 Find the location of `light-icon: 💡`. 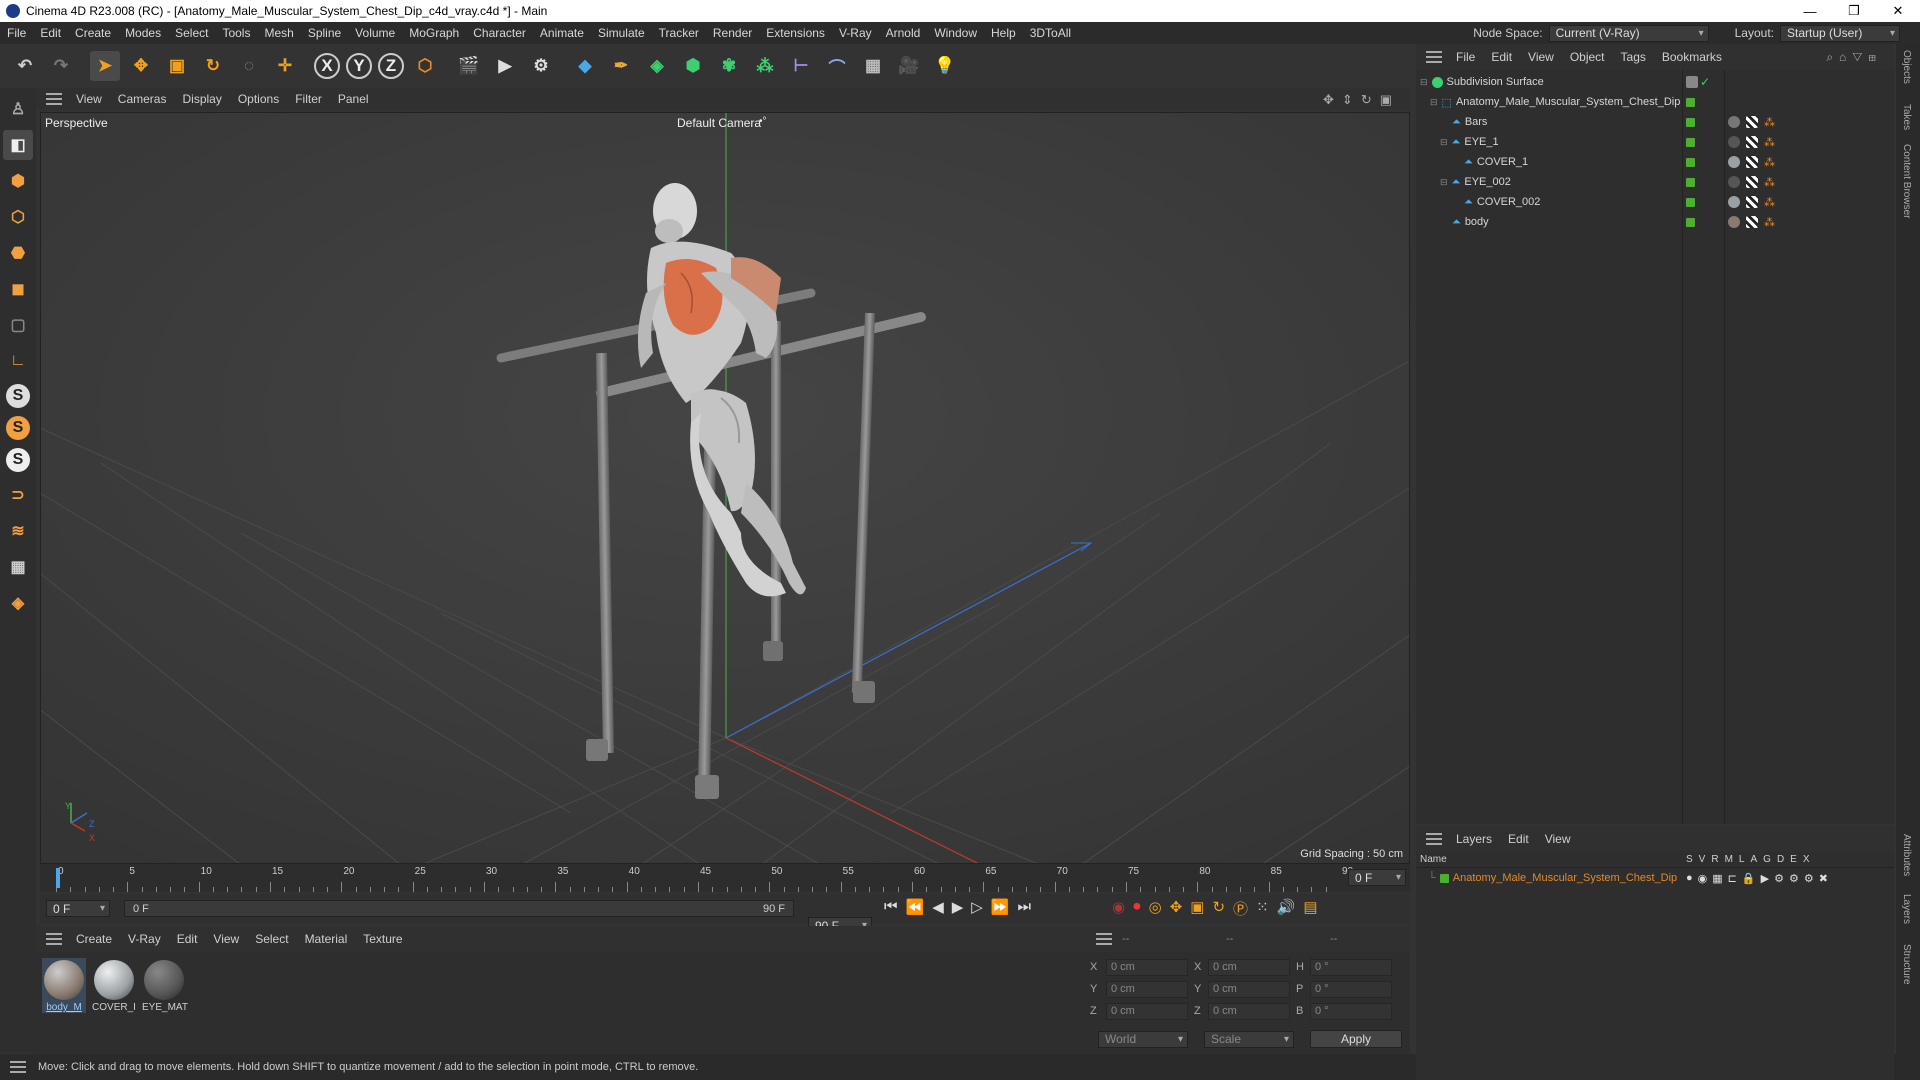

light-icon: 💡 is located at coordinates (945, 66).